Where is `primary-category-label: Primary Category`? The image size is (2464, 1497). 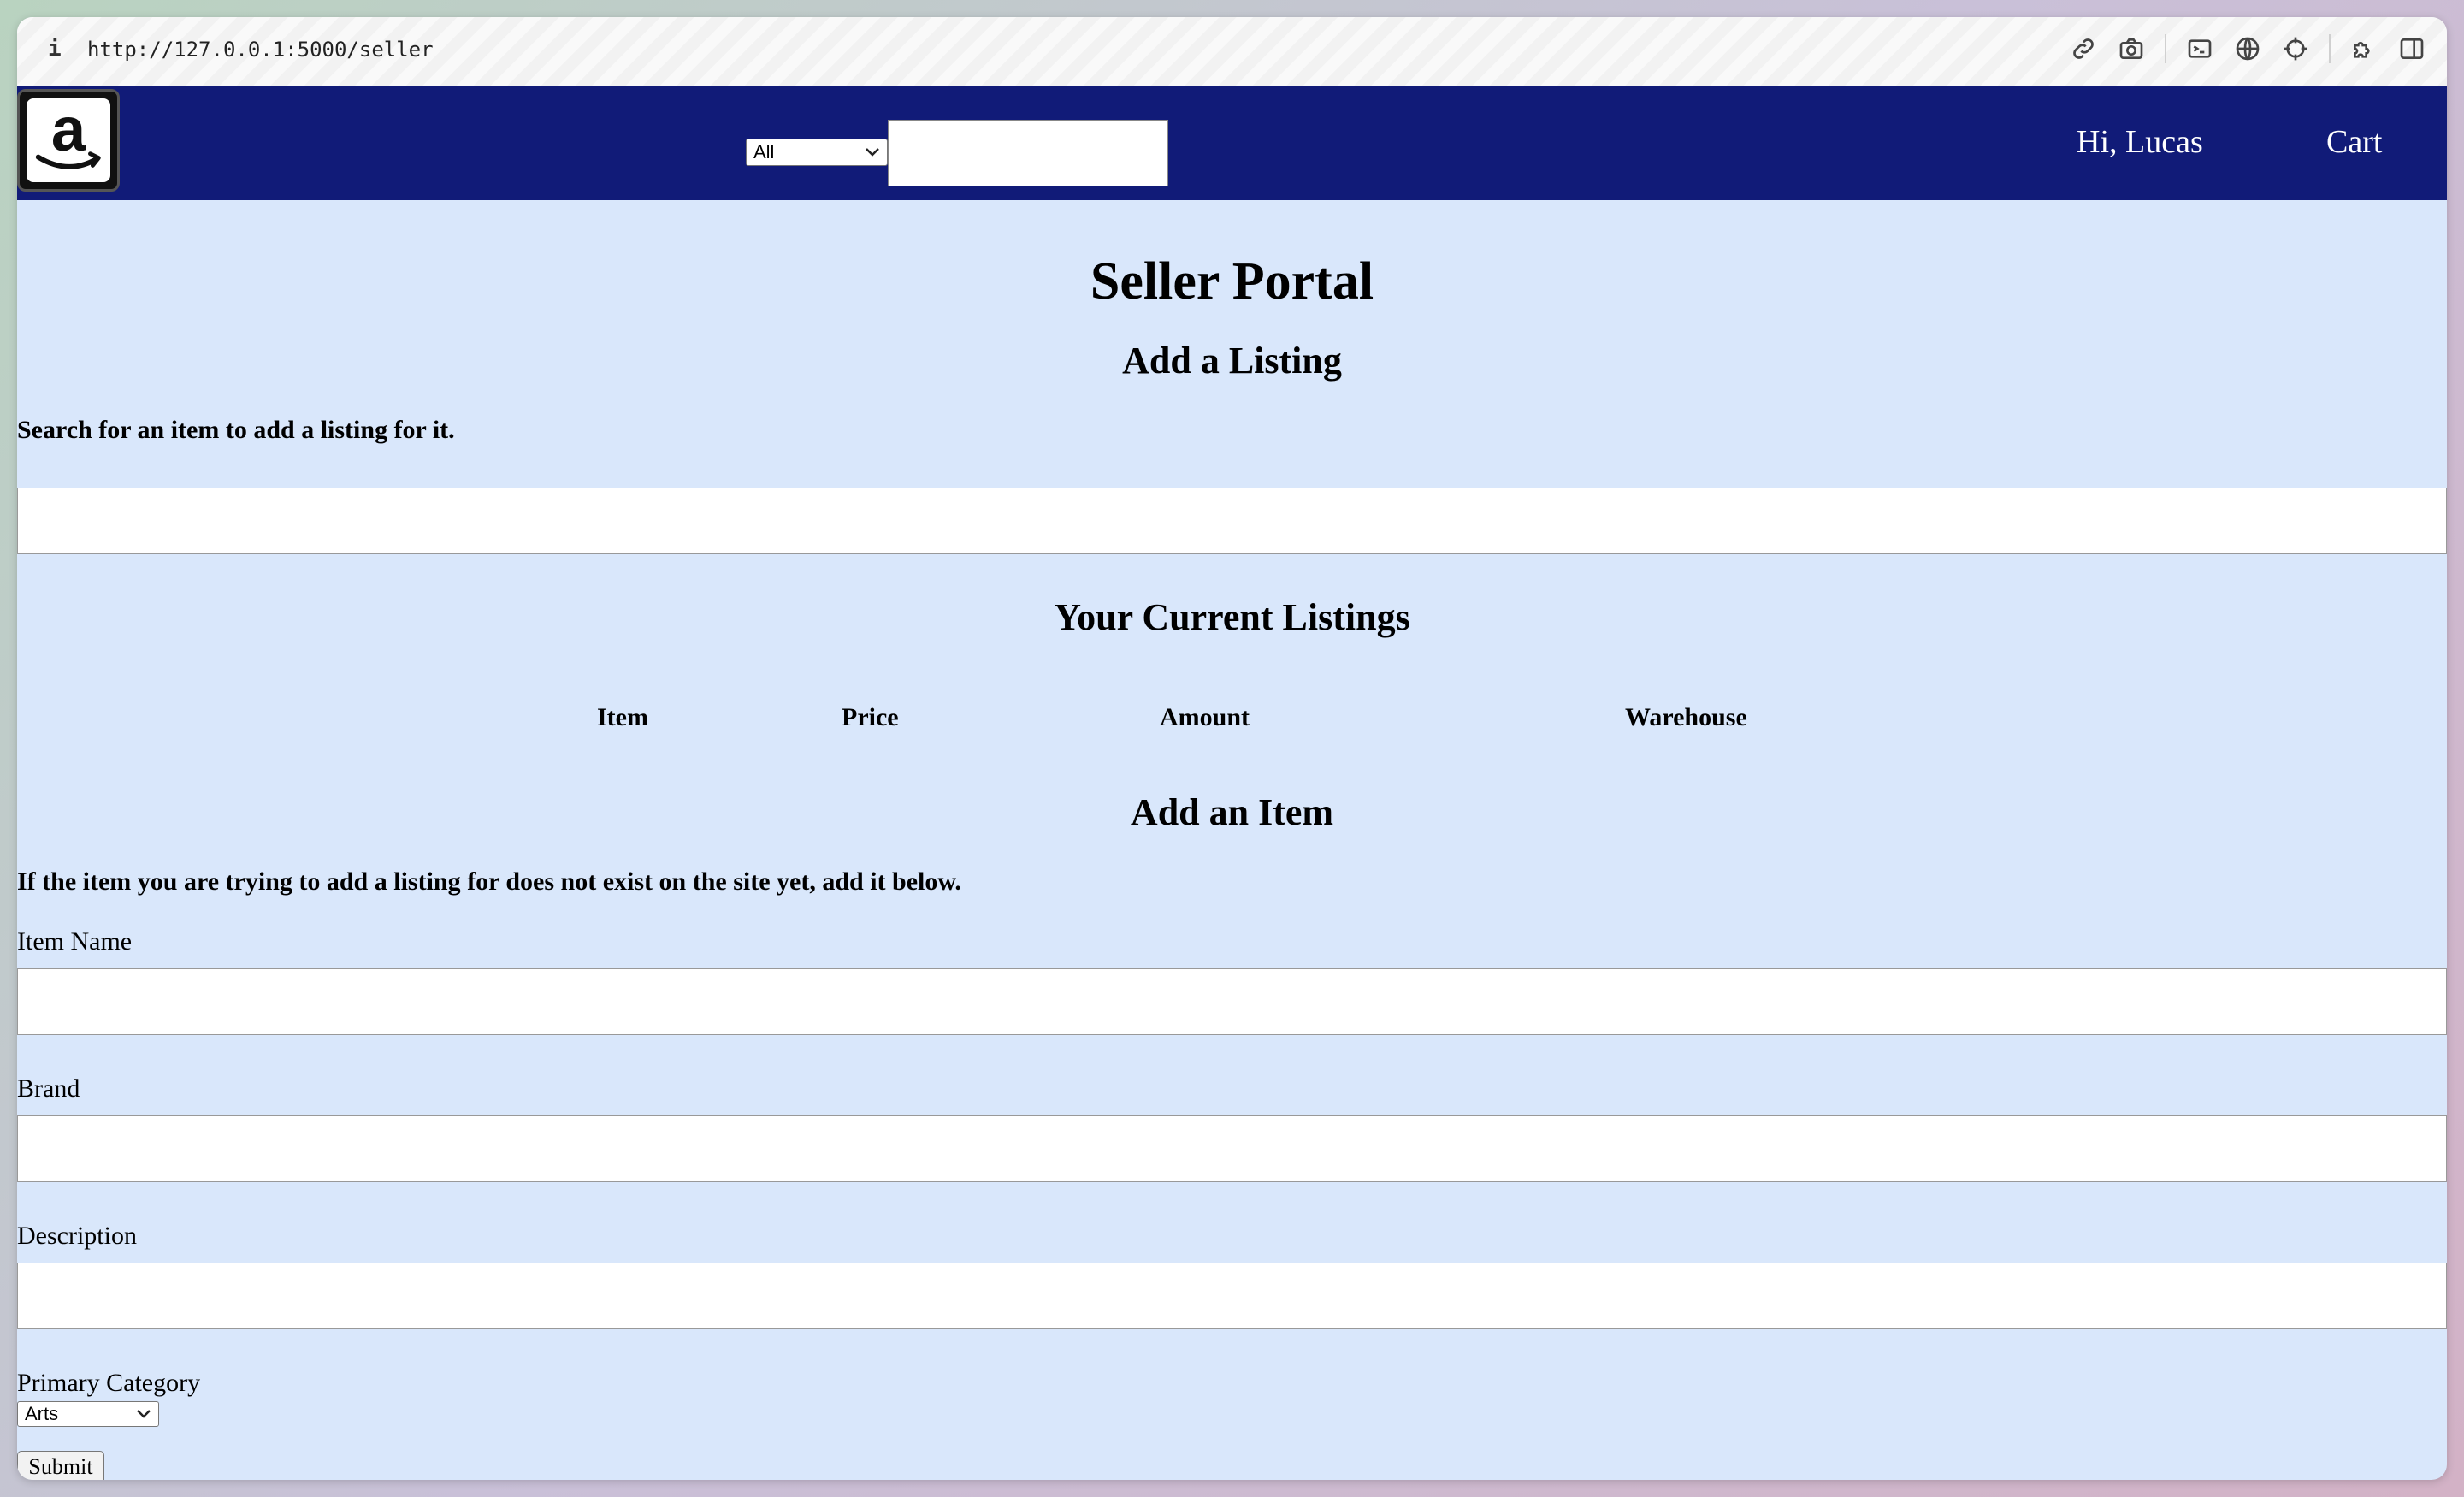 primary-category-label: Primary Category is located at coordinates (109, 1383).